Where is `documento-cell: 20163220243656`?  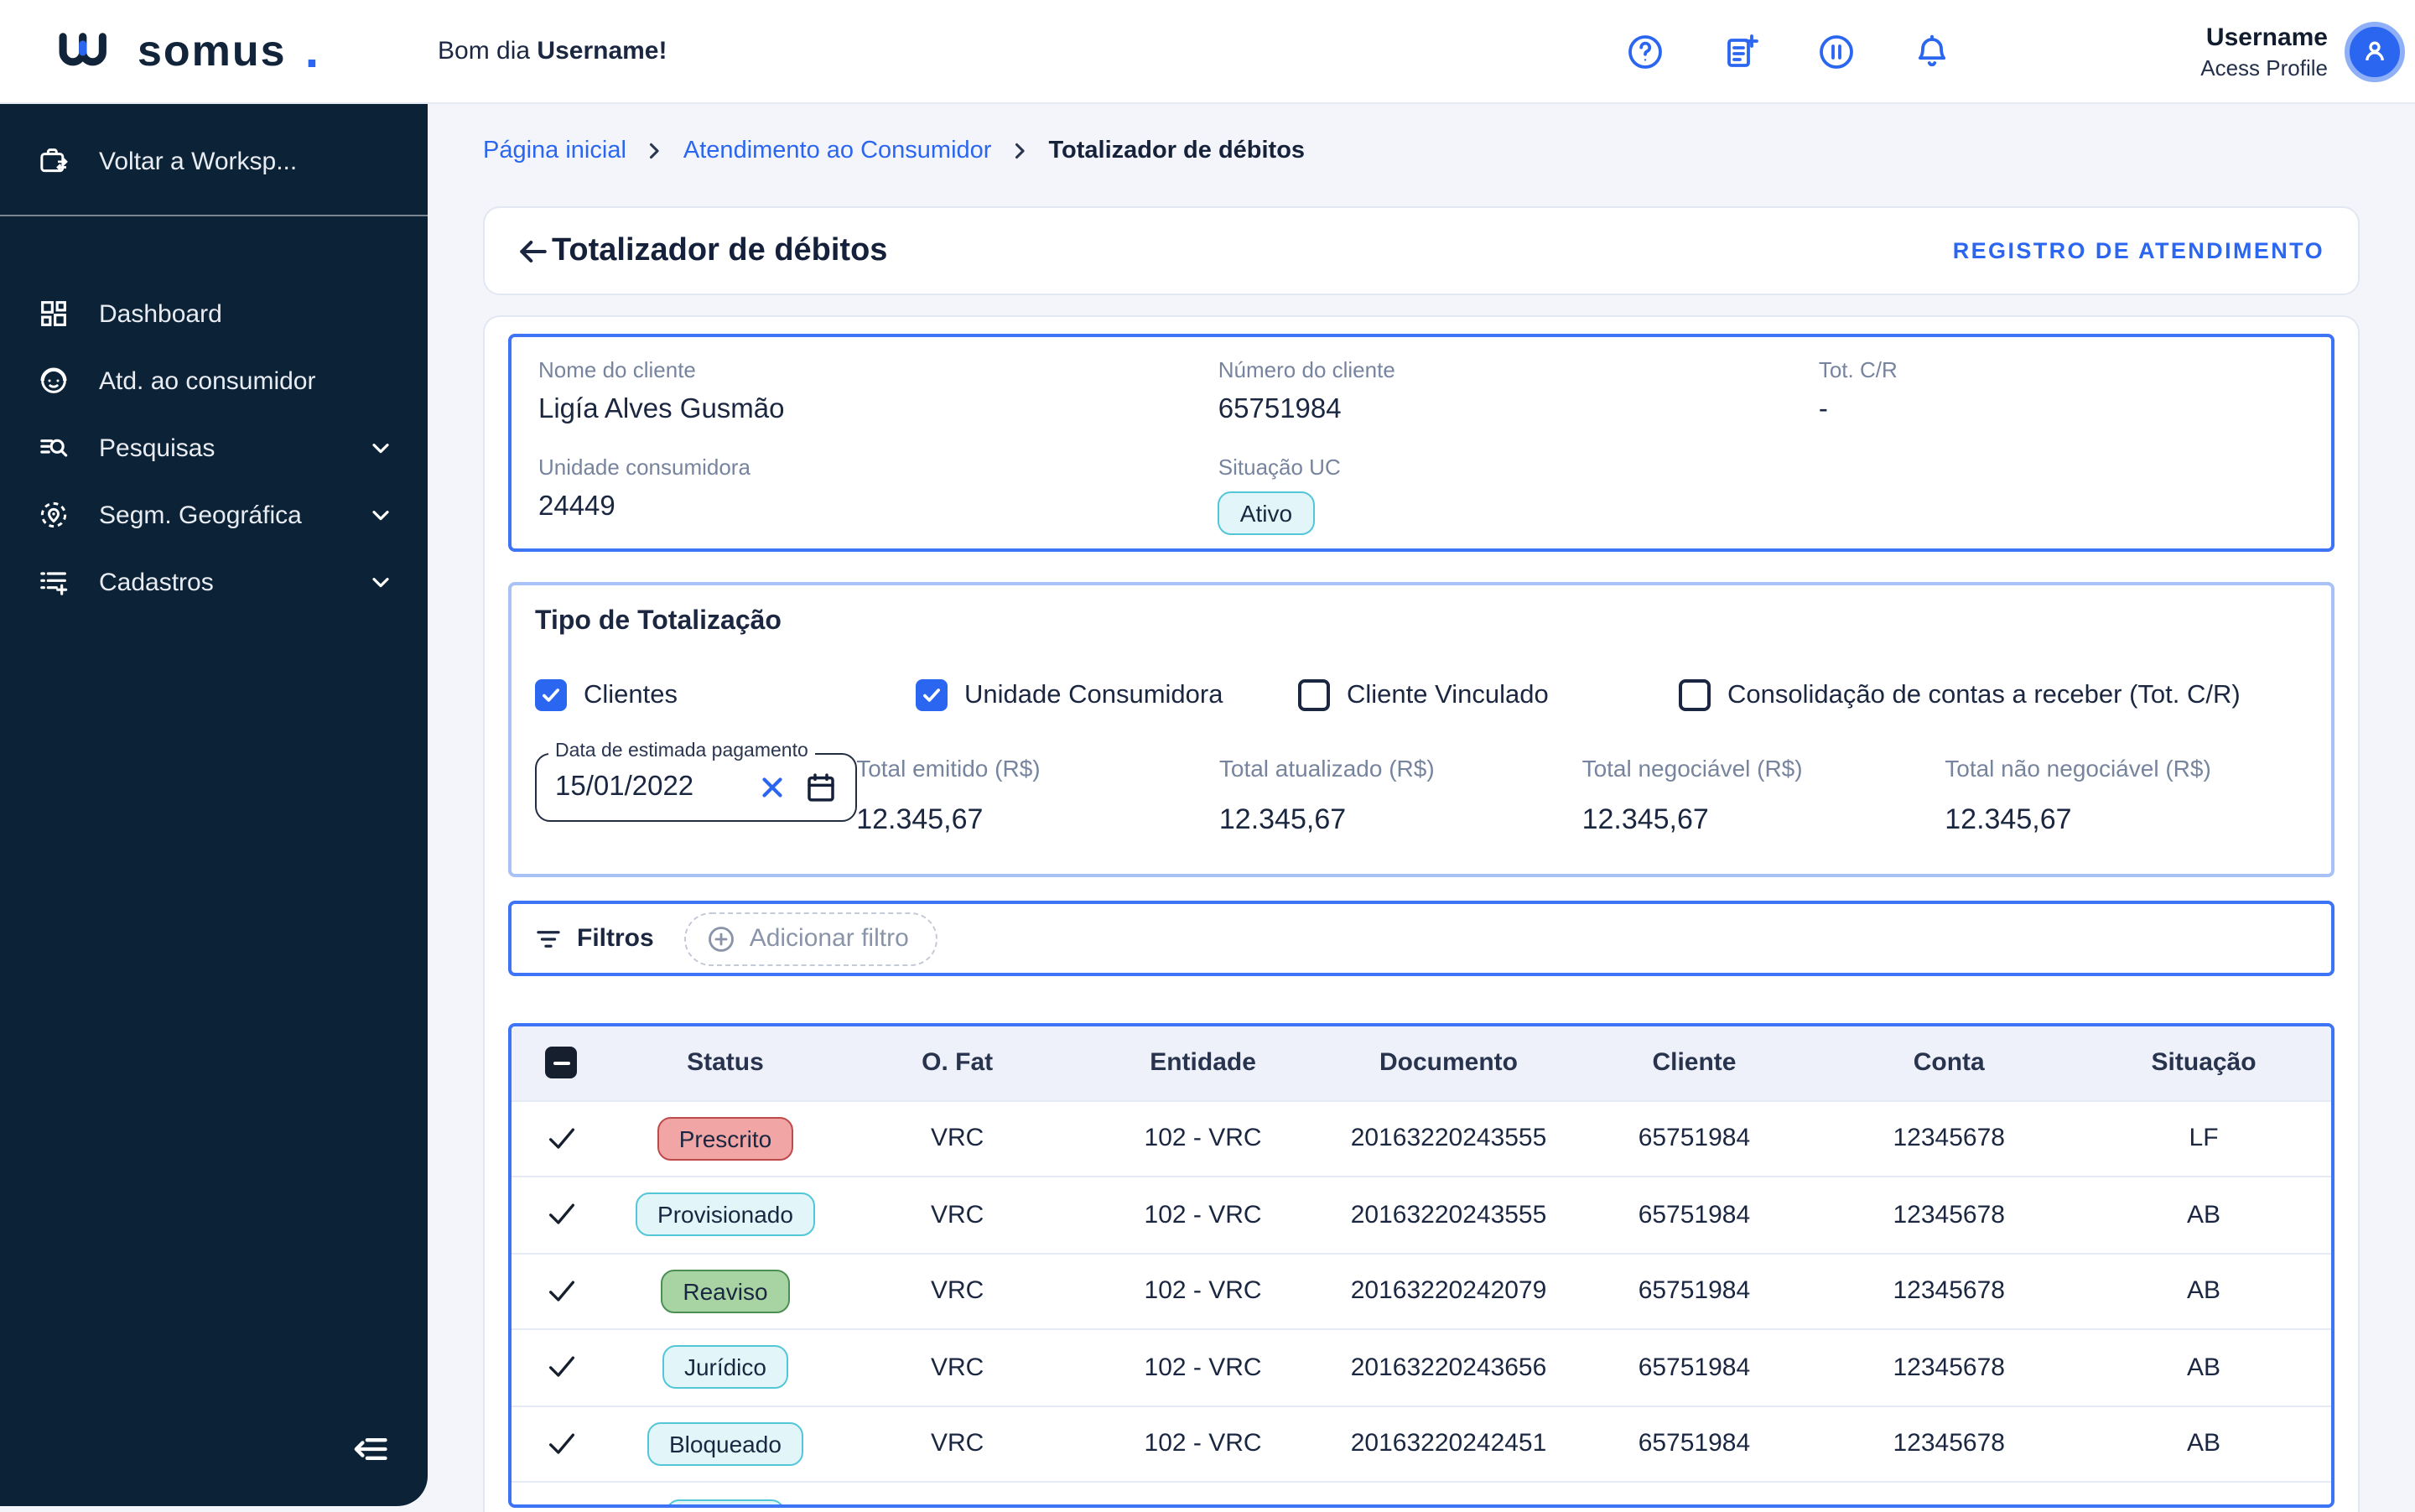 documento-cell: 20163220243656 is located at coordinates (1448, 1366).